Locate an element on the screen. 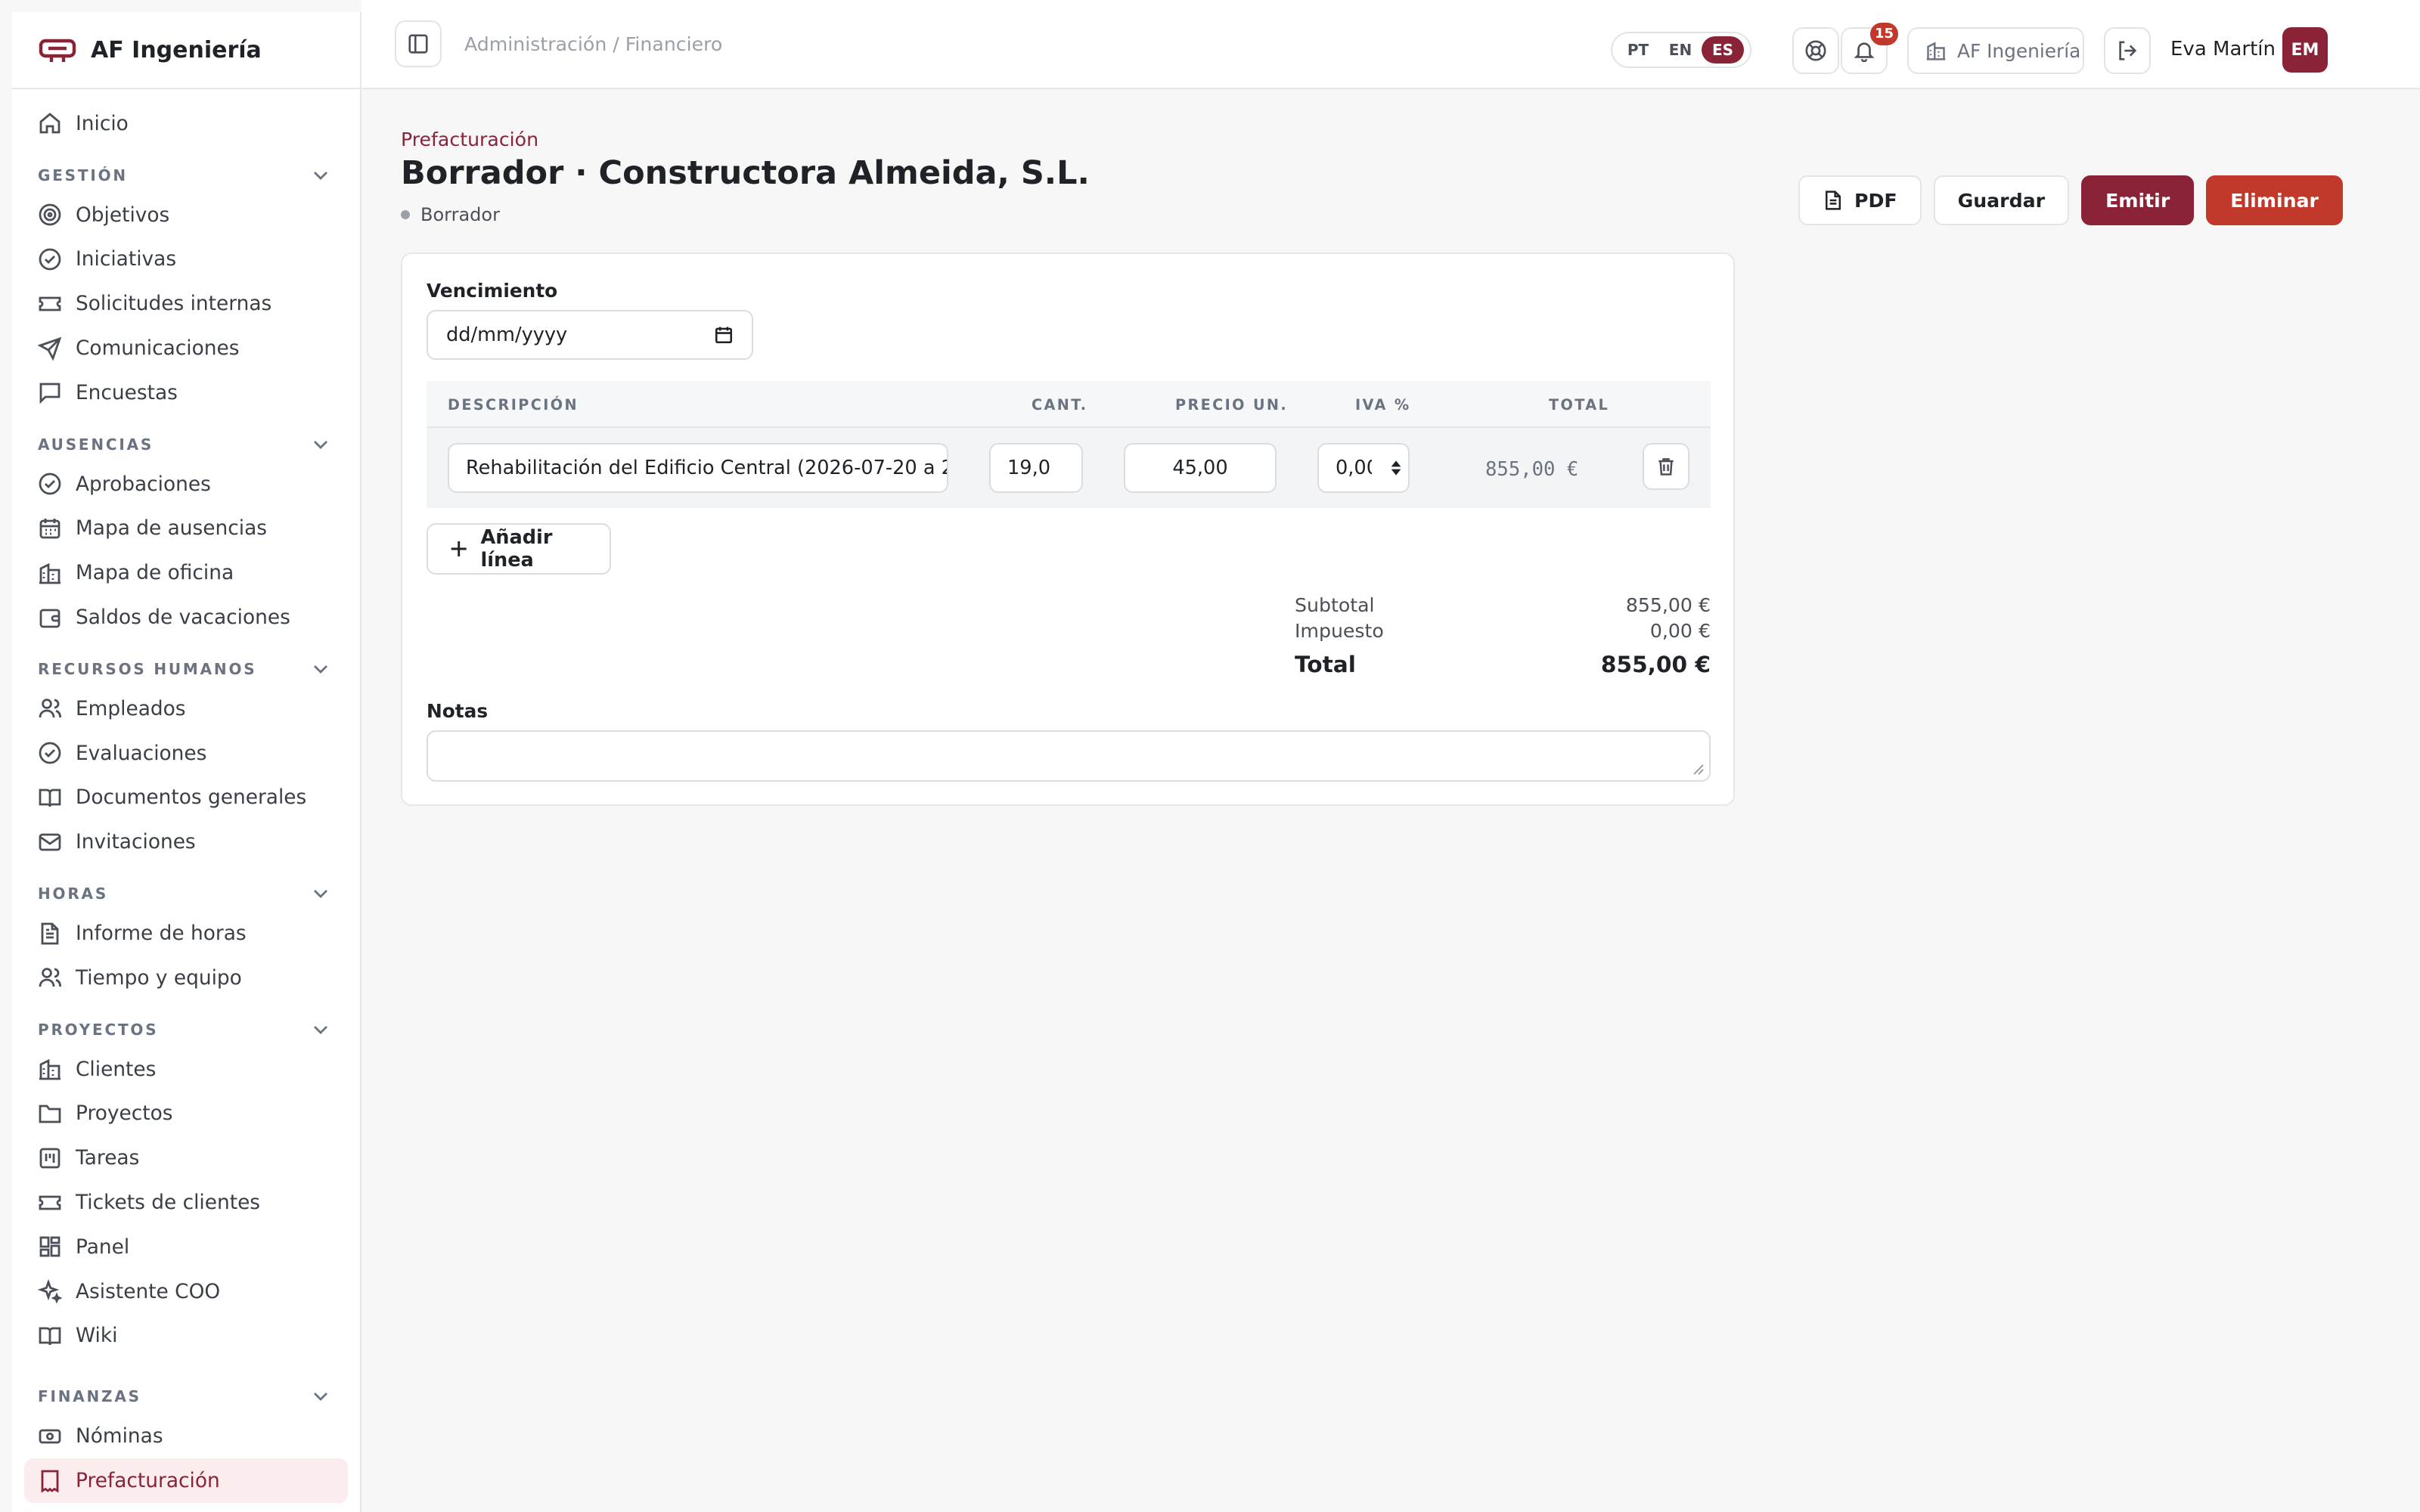 The height and width of the screenshot is (1512, 2420). logo-icon is located at coordinates (57, 50).